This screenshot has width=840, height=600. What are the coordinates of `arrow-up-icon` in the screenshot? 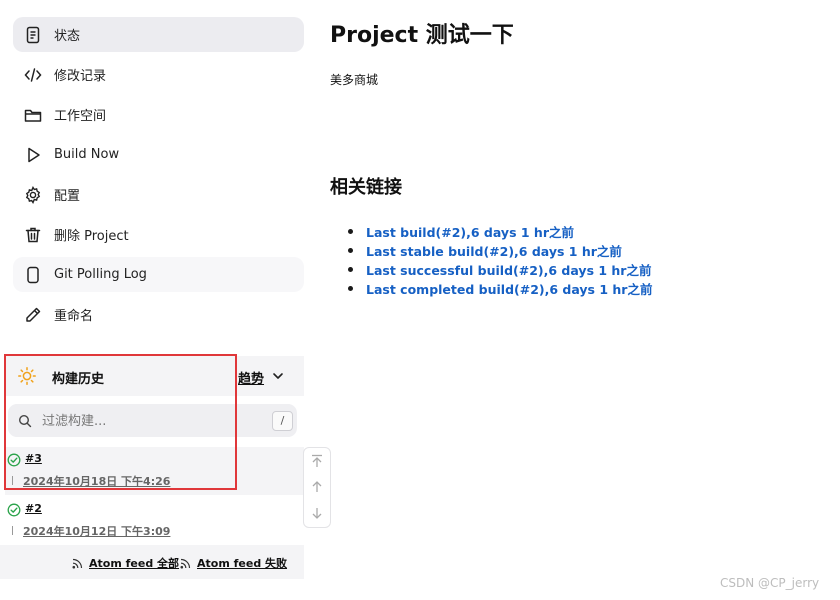 It's located at (317, 487).